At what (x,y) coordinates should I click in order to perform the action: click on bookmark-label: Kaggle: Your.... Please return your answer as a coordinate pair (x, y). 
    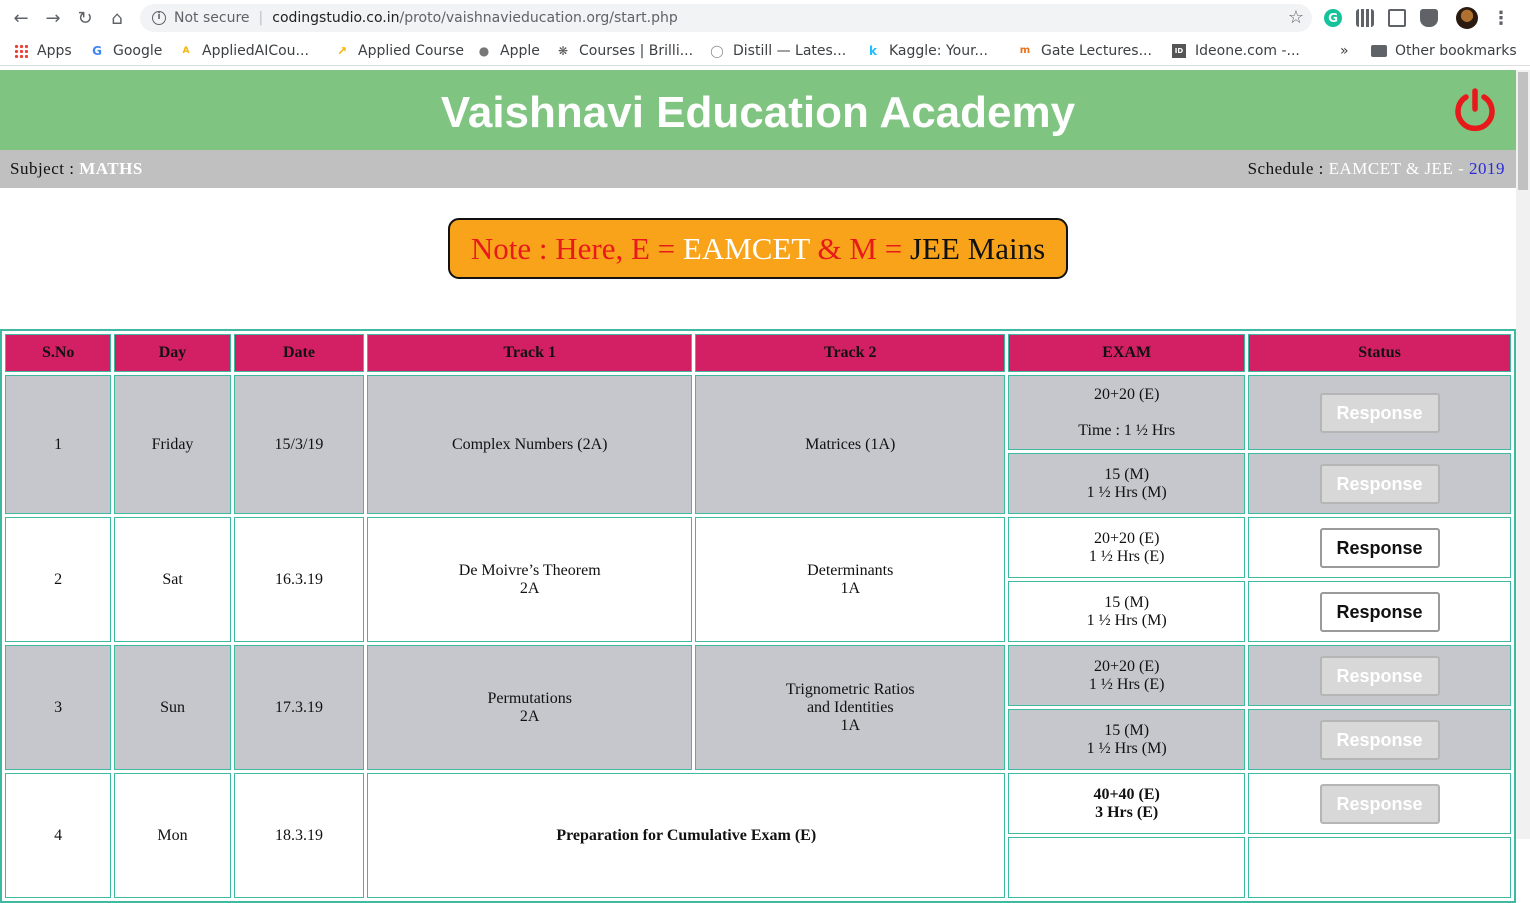
    Looking at the image, I should click on (938, 51).